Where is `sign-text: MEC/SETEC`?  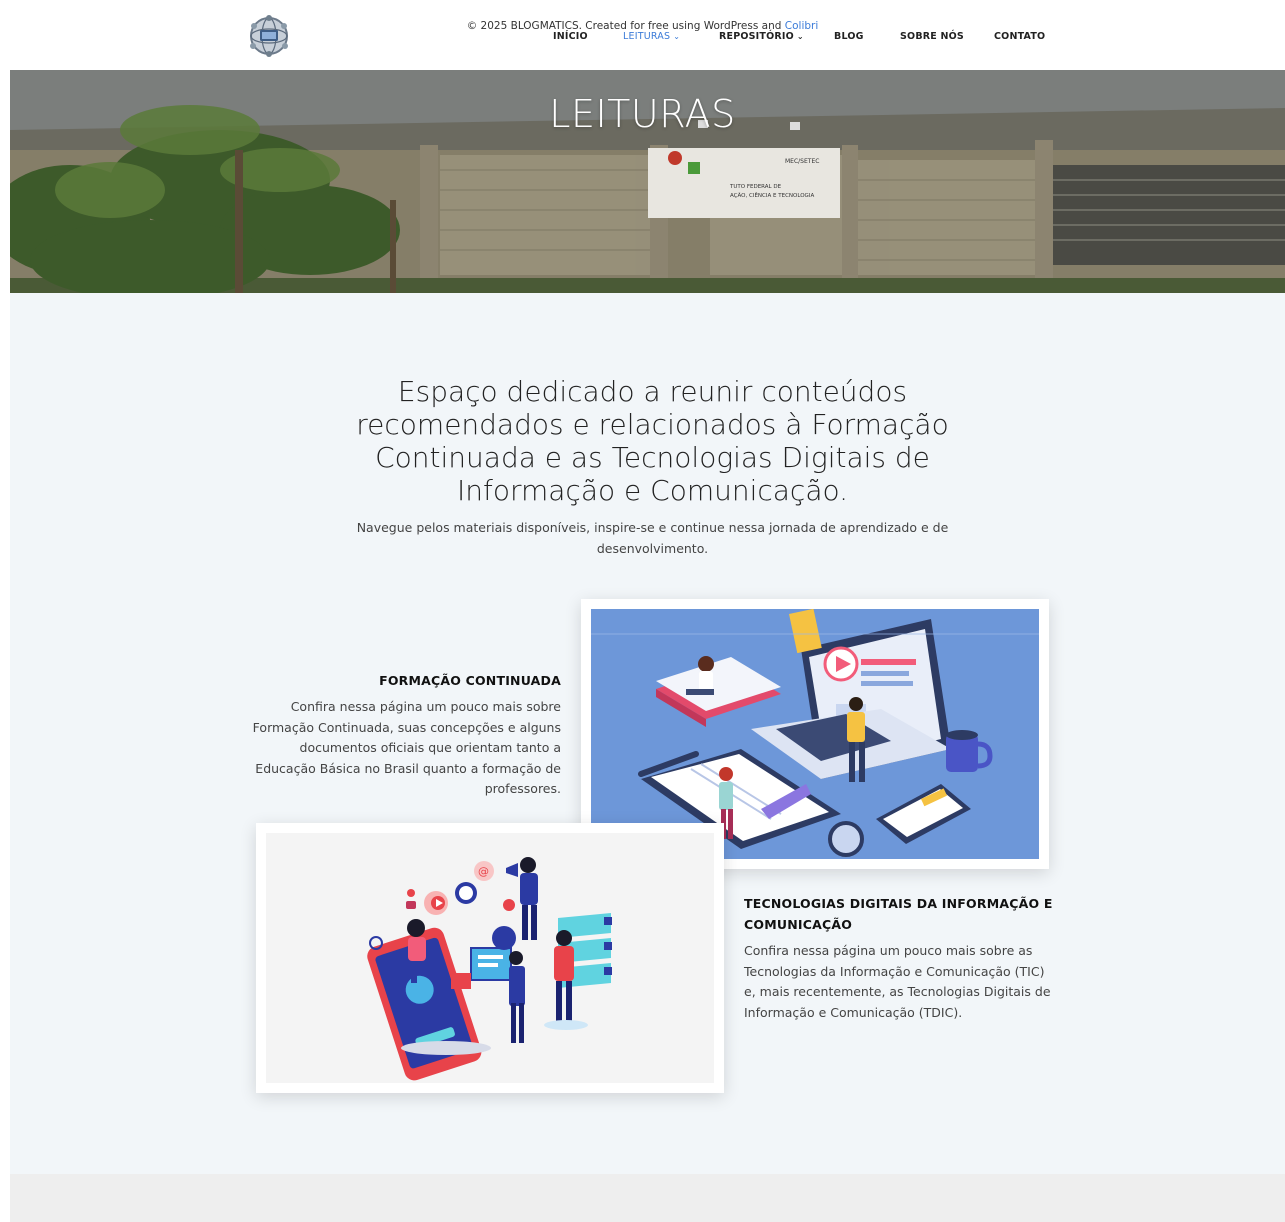 sign-text: MEC/SETEC is located at coordinates (802, 161).